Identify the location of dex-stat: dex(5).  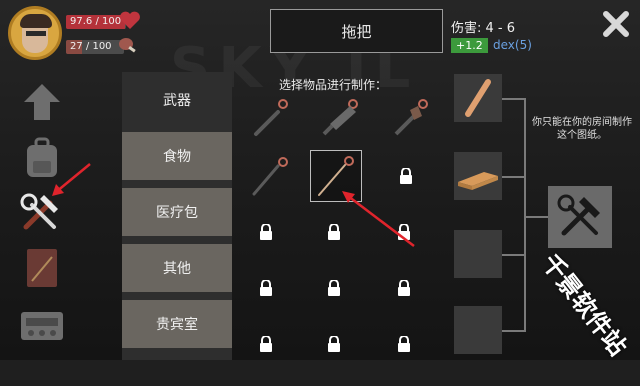
(512, 45).